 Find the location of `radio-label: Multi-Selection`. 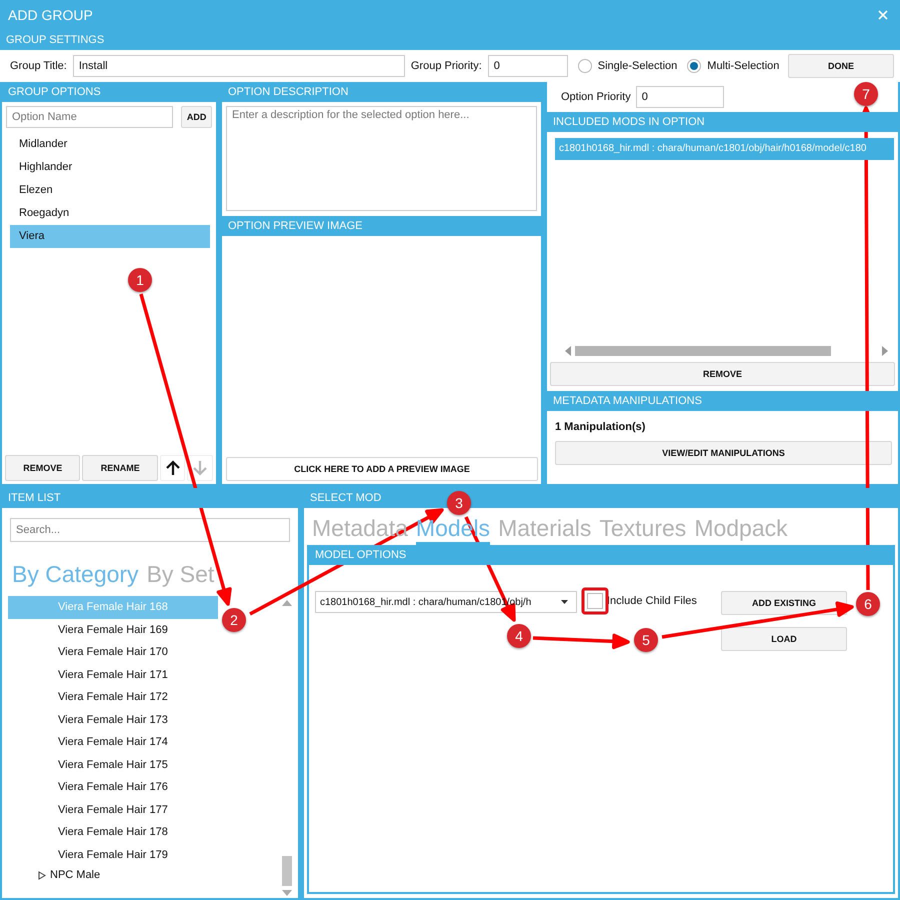

radio-label: Multi-Selection is located at coordinates (743, 66).